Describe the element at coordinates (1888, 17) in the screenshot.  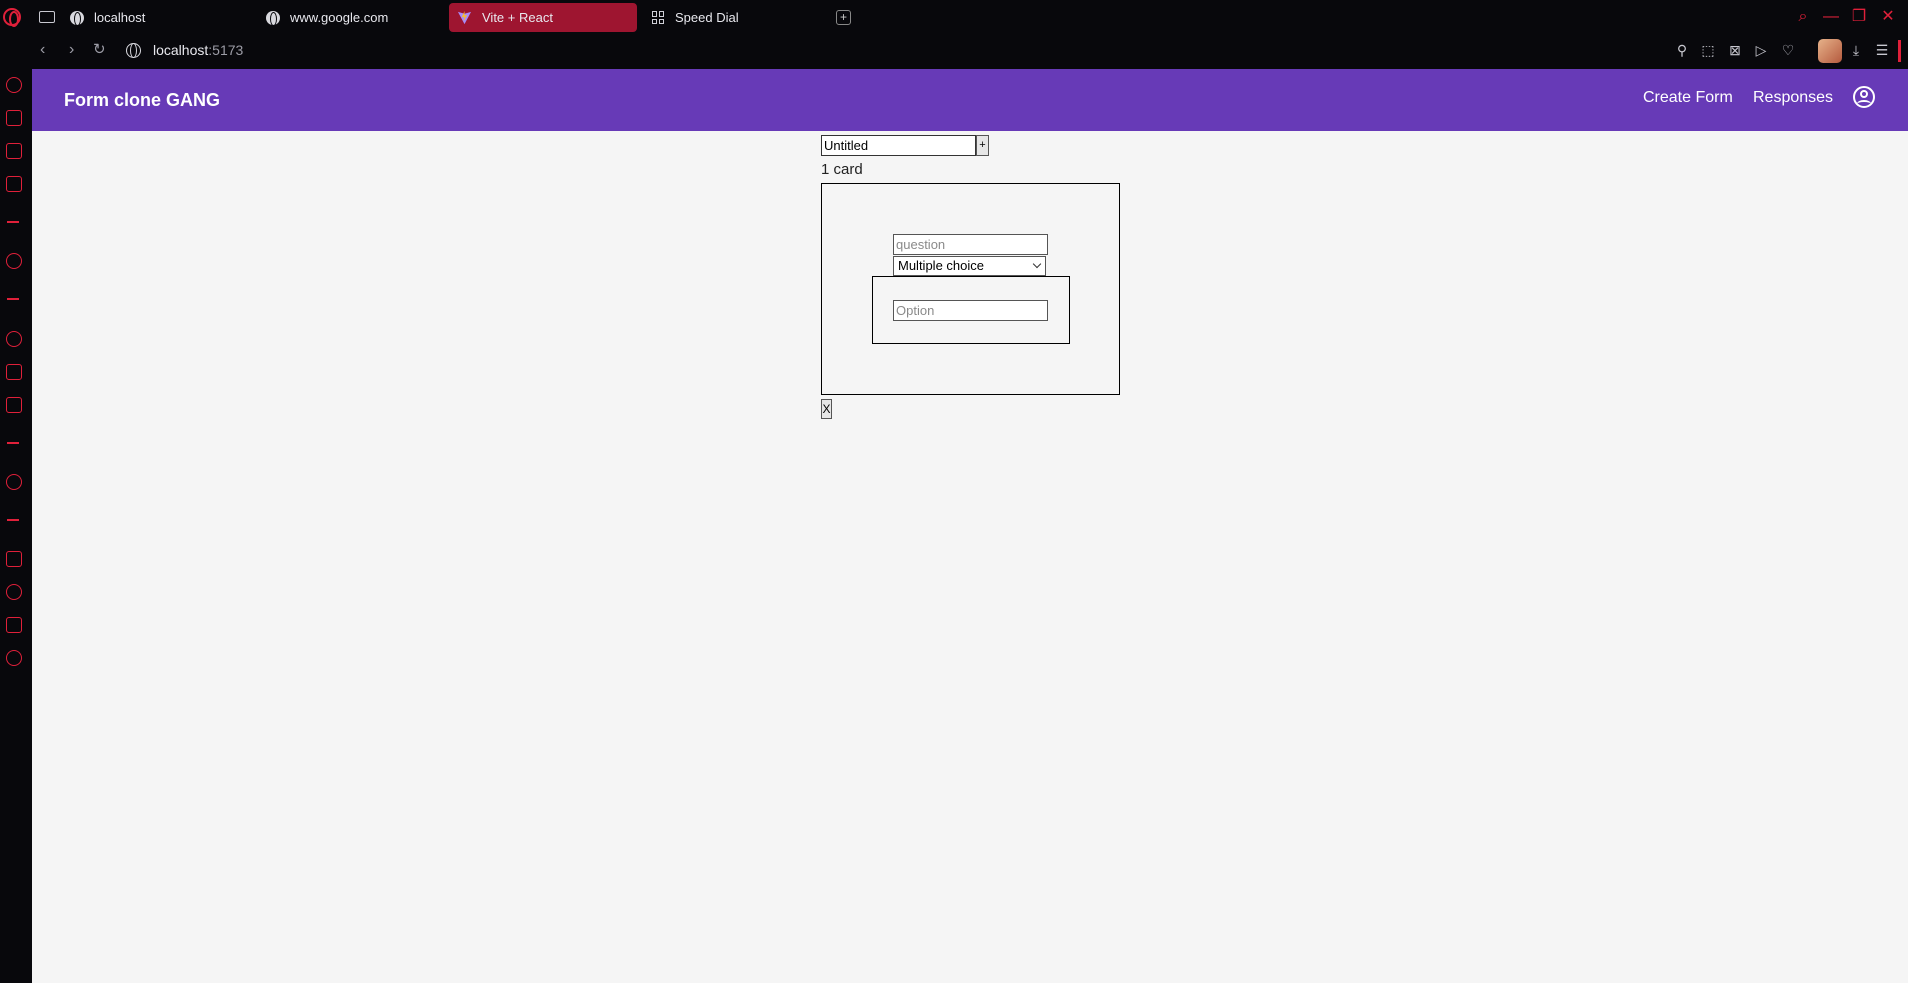
I see `close-window-icon: ✕` at that location.